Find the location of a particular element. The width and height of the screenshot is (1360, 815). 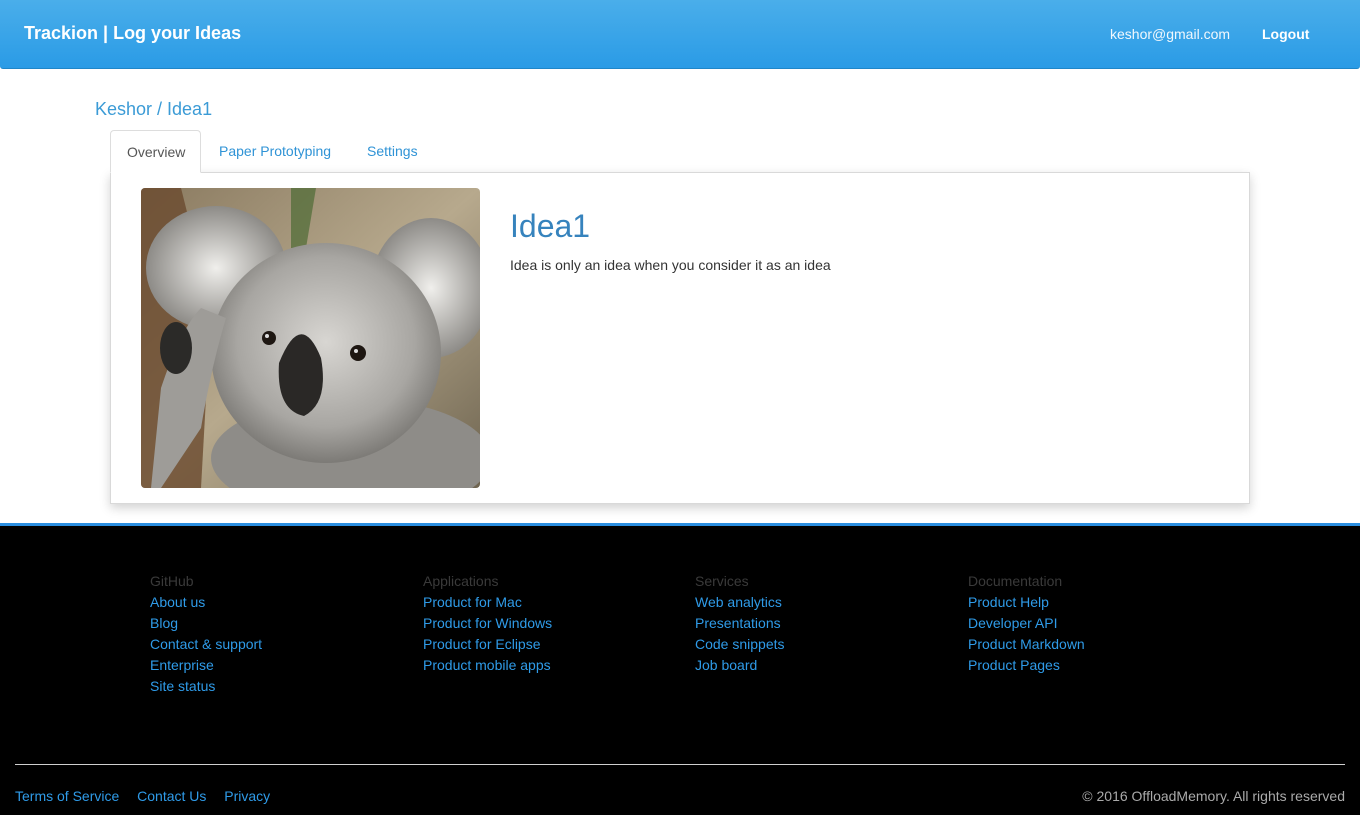

footer-link: Contact & support is located at coordinates (206, 644).